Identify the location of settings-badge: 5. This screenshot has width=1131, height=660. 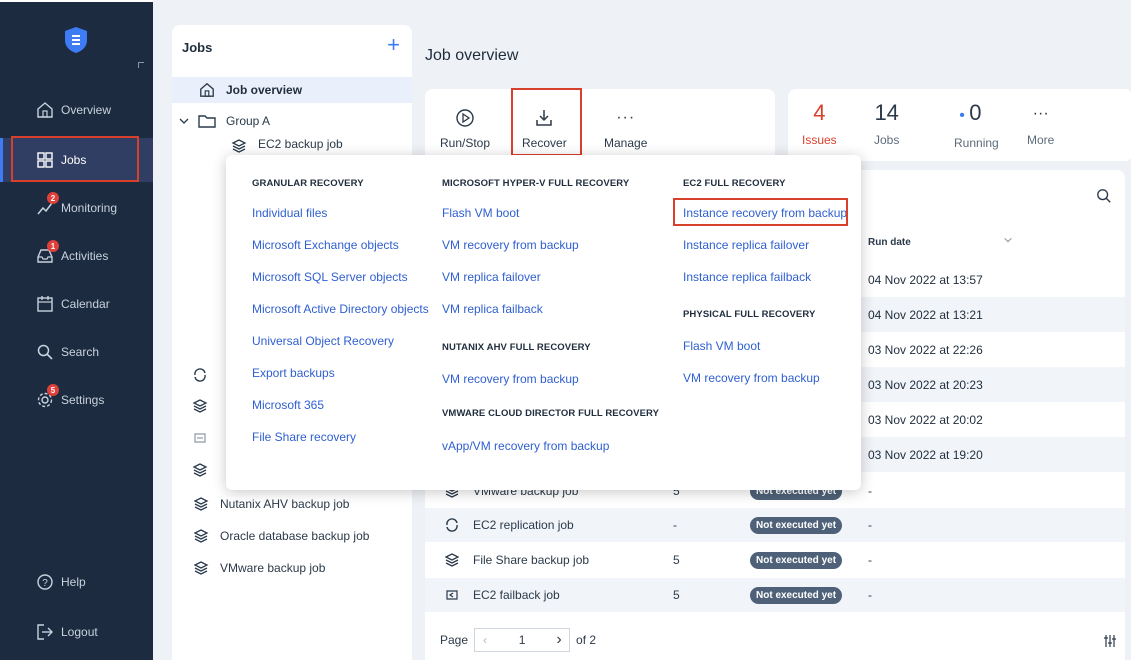
(53, 390).